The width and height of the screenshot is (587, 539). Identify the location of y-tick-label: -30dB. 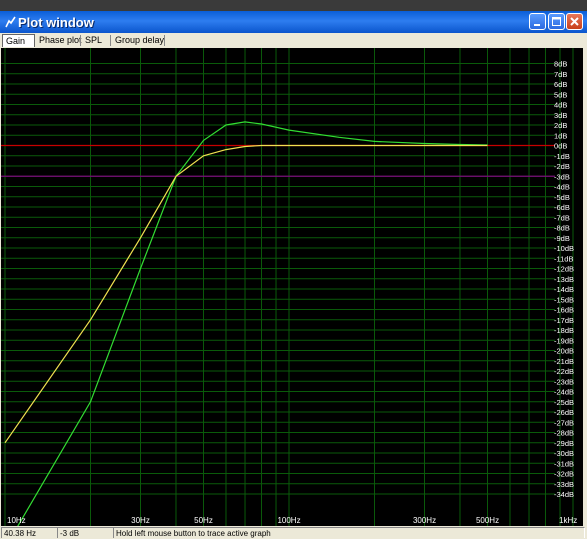
(564, 453).